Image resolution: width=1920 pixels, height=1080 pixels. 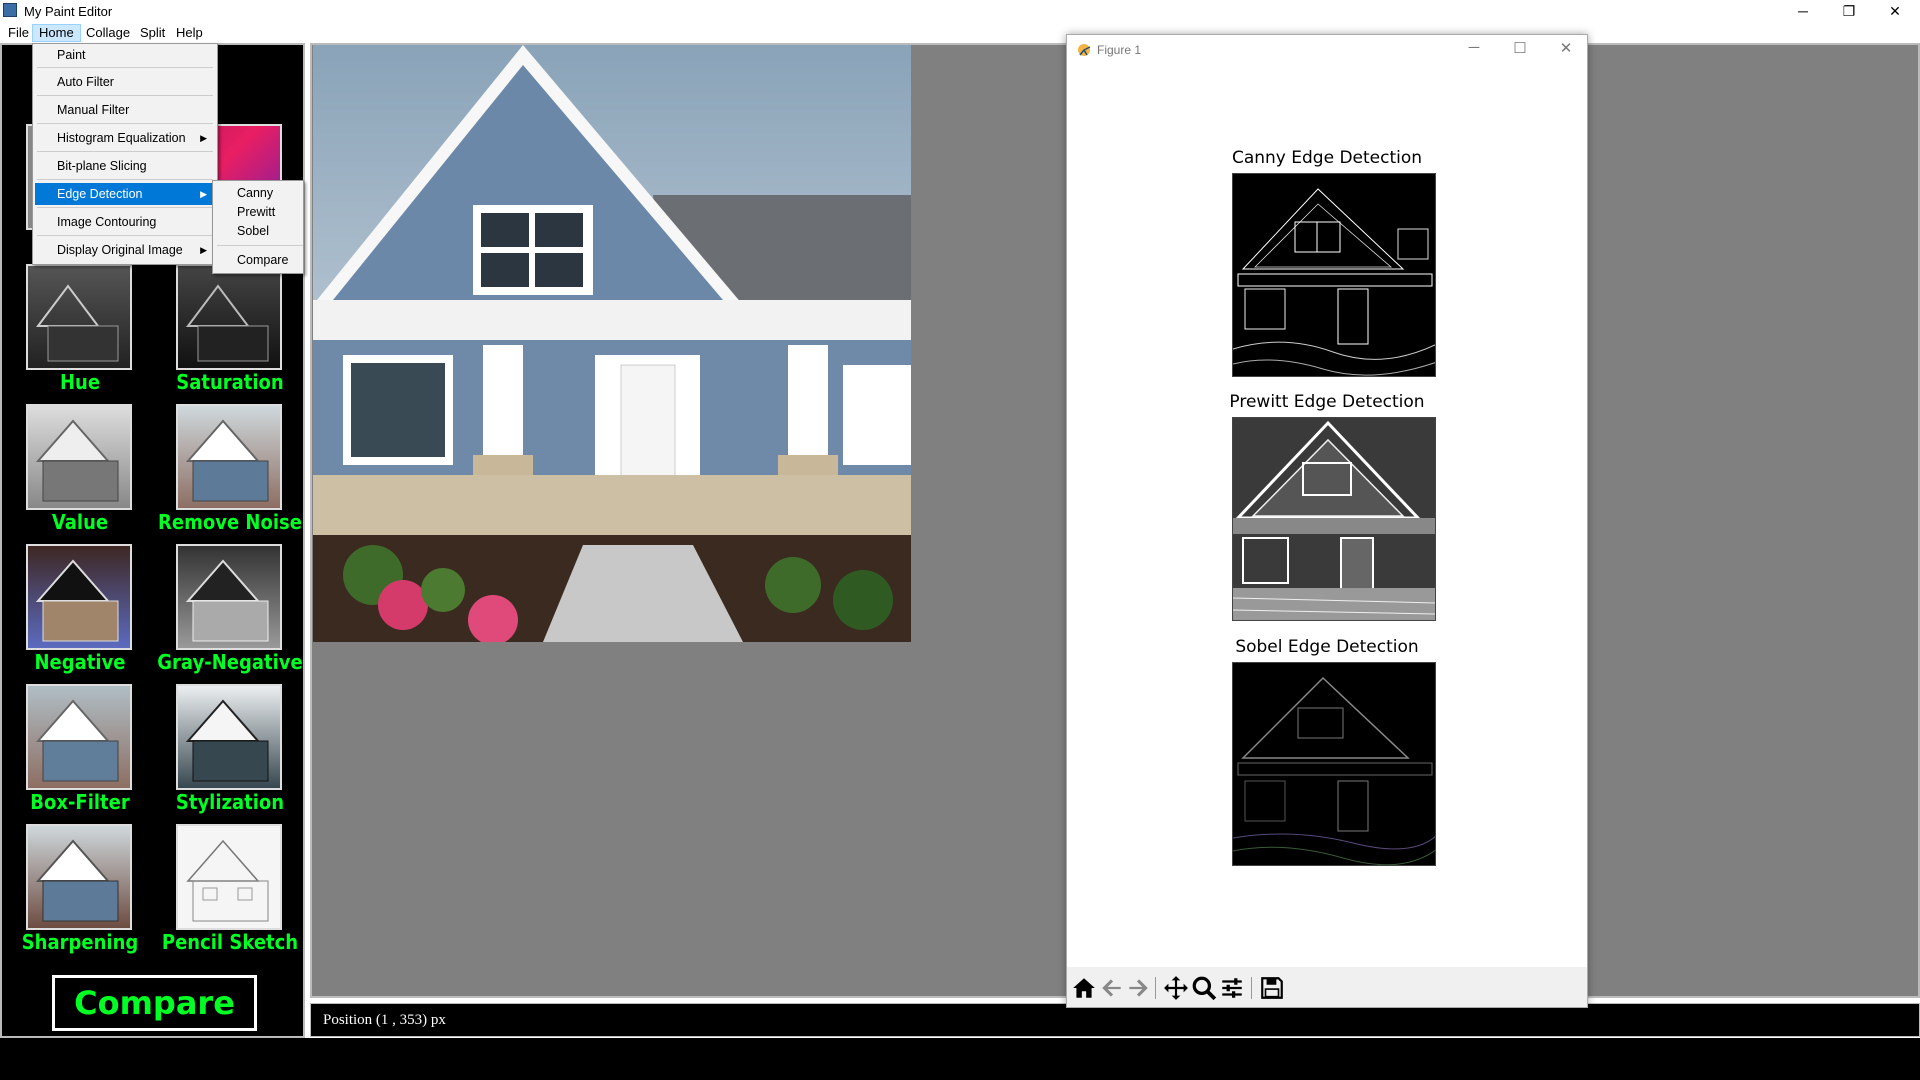 I want to click on menu-item-display-original-image: Display Original Image ▶, so click(x=125, y=250).